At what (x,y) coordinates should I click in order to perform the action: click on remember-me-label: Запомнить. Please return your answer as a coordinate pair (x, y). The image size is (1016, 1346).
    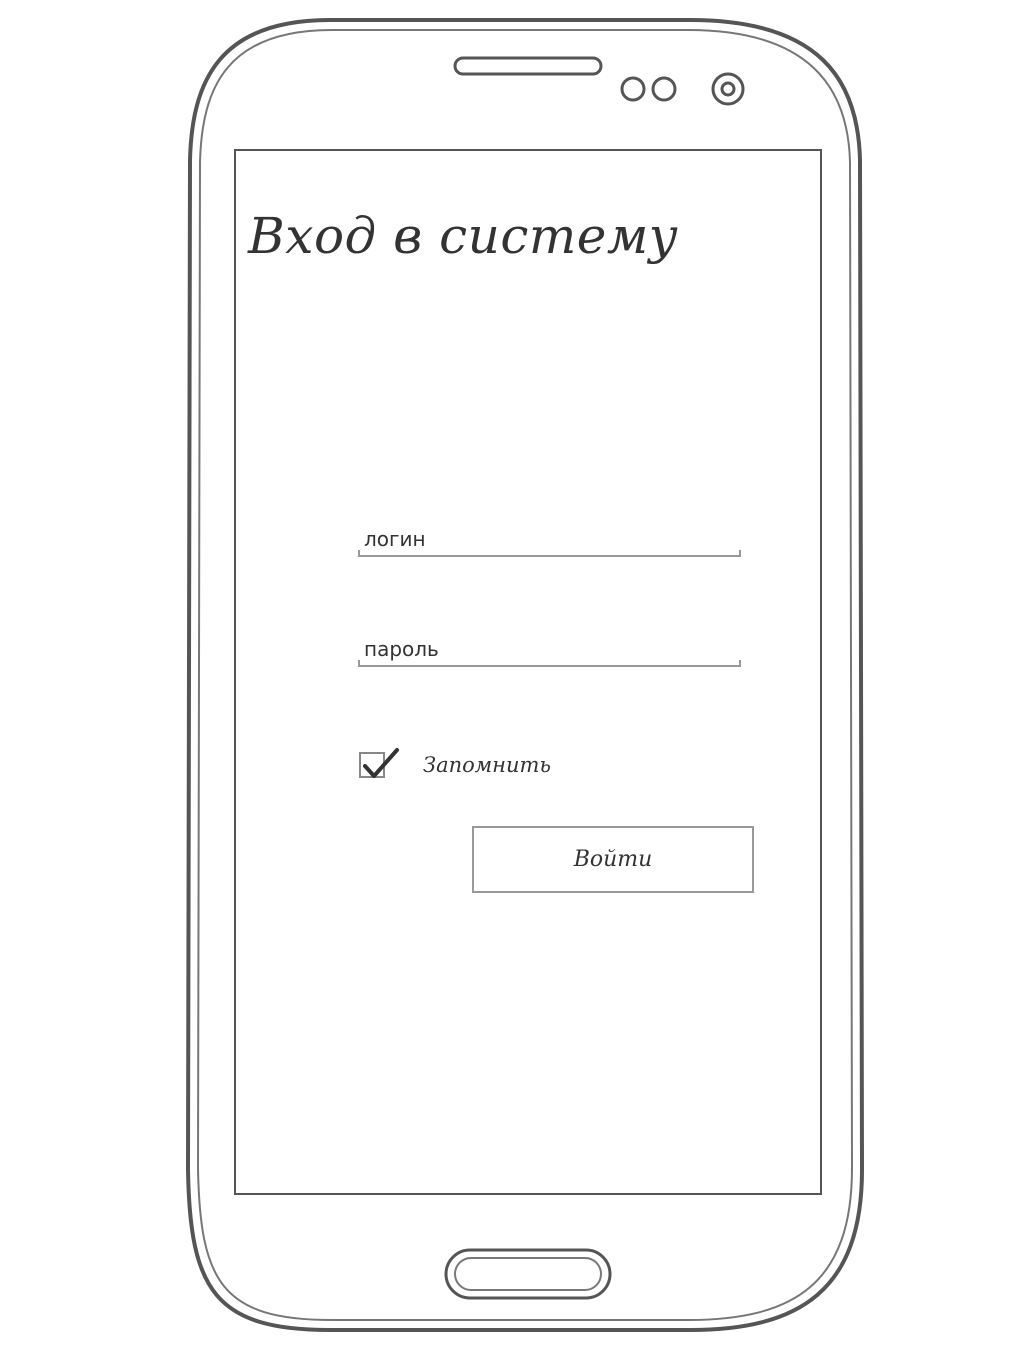
    Looking at the image, I should click on (487, 765).